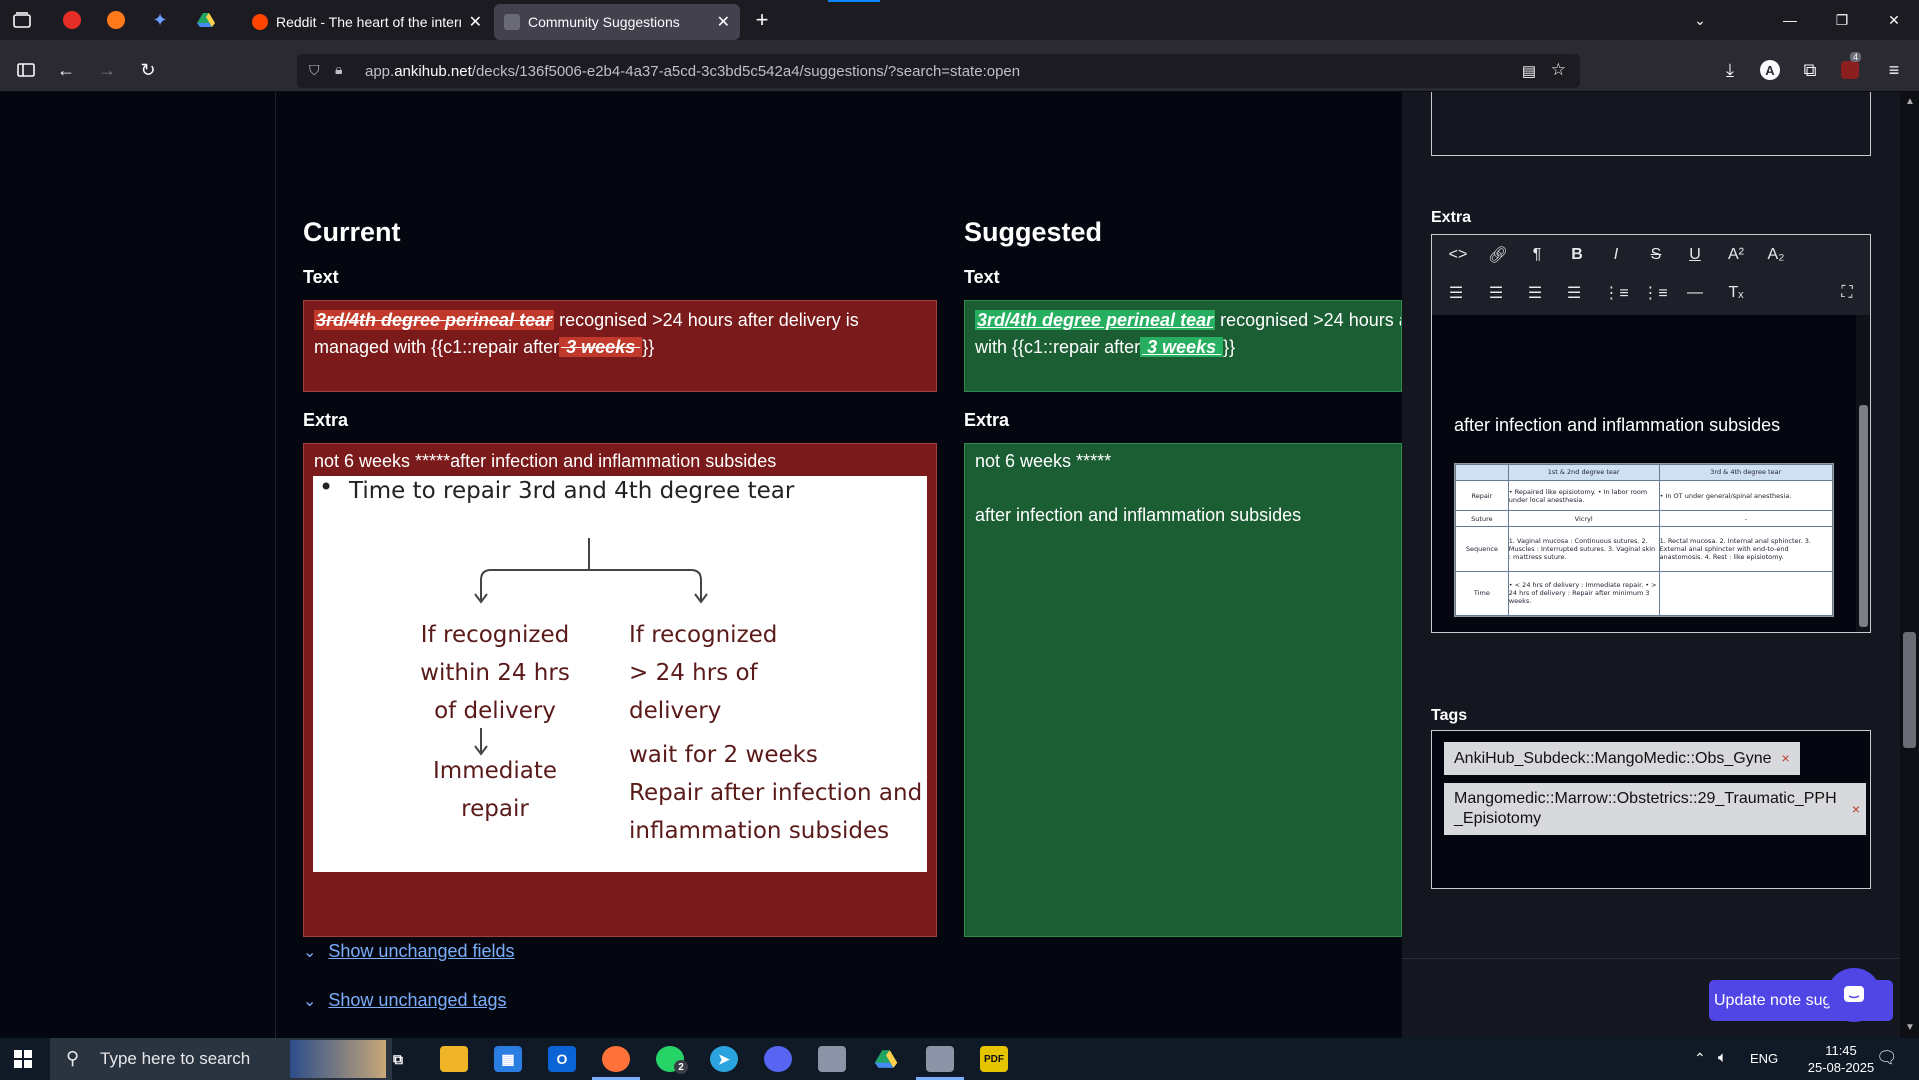 The height and width of the screenshot is (1080, 1919). What do you see at coordinates (1695, 255) in the screenshot?
I see `underline-icon: U` at bounding box center [1695, 255].